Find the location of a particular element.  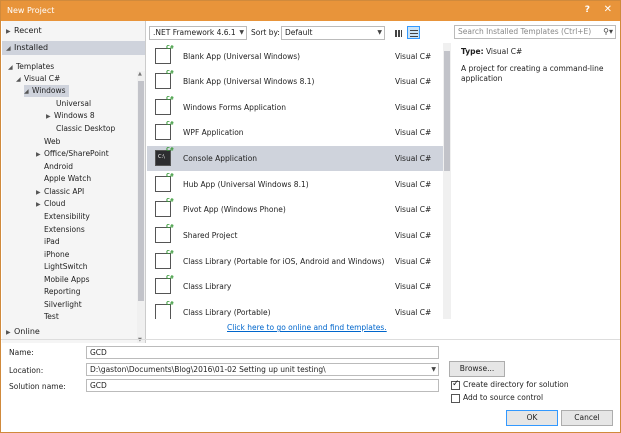

sort-label: Sort by: is located at coordinates (265, 32).